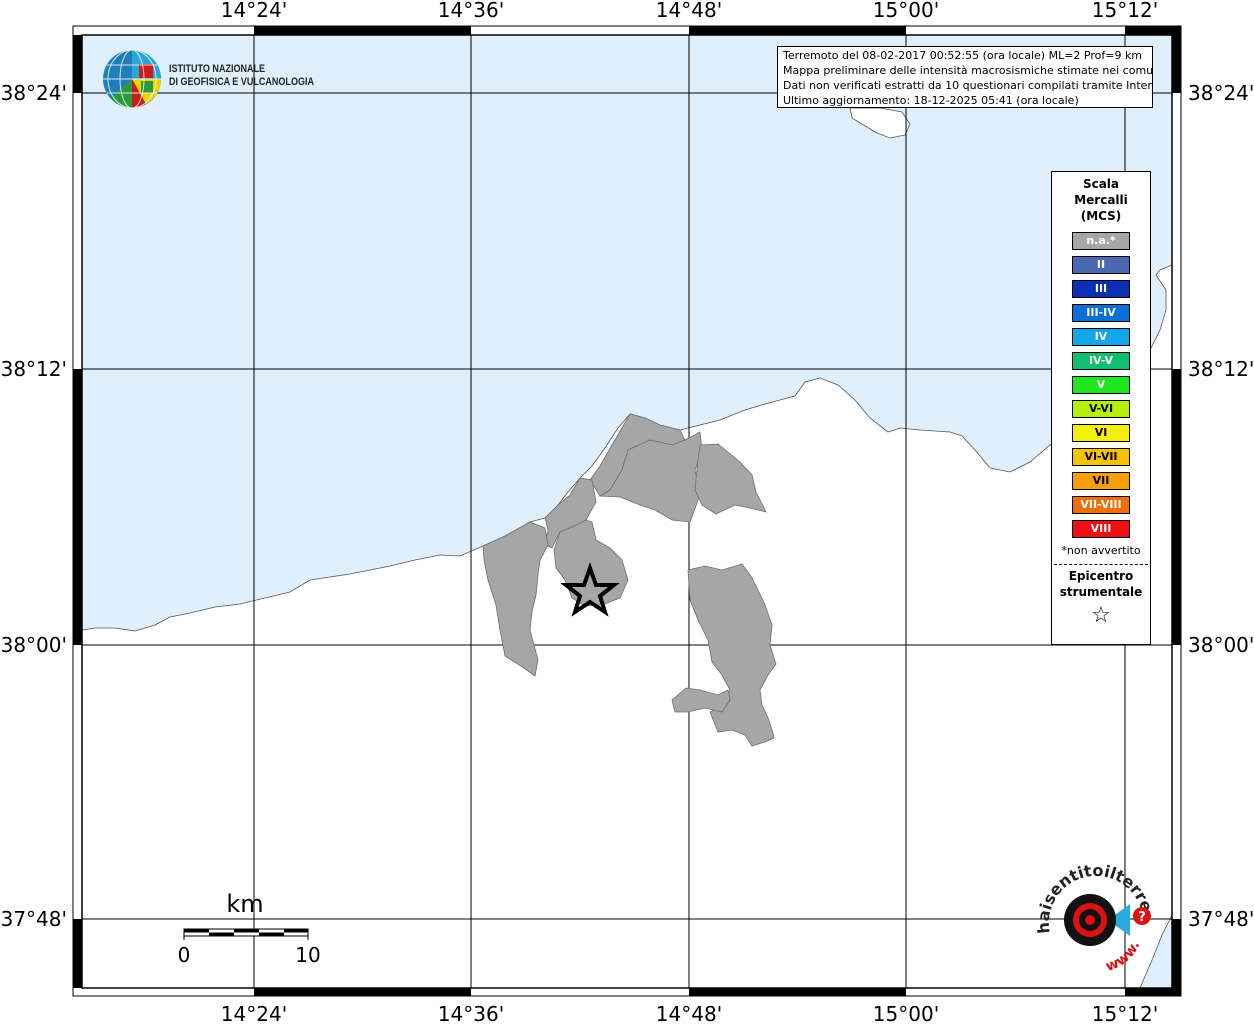  What do you see at coordinates (1124, 957) in the screenshot?
I see `hsit-url: www.` at bounding box center [1124, 957].